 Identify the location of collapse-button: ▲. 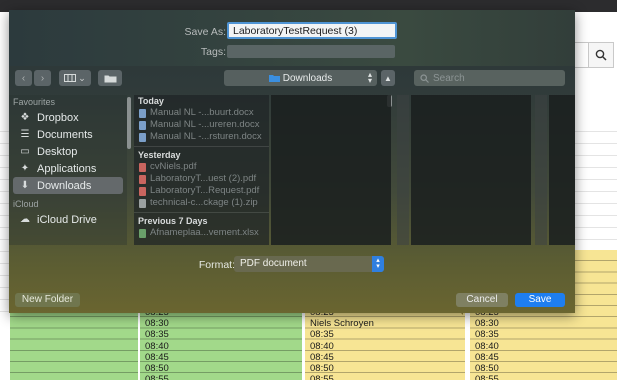
(388, 78).